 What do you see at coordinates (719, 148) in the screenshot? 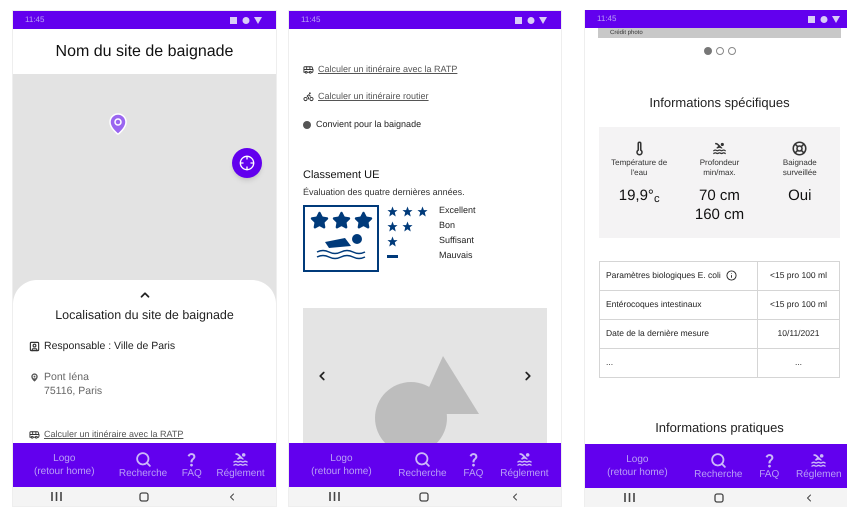
I see `pool-icon` at bounding box center [719, 148].